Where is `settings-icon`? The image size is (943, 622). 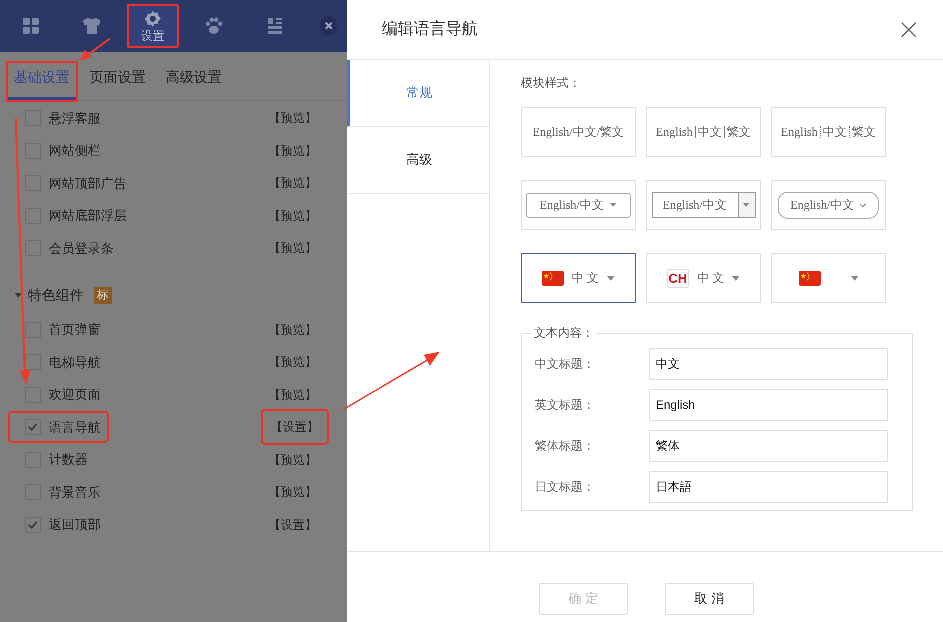 settings-icon is located at coordinates (153, 19).